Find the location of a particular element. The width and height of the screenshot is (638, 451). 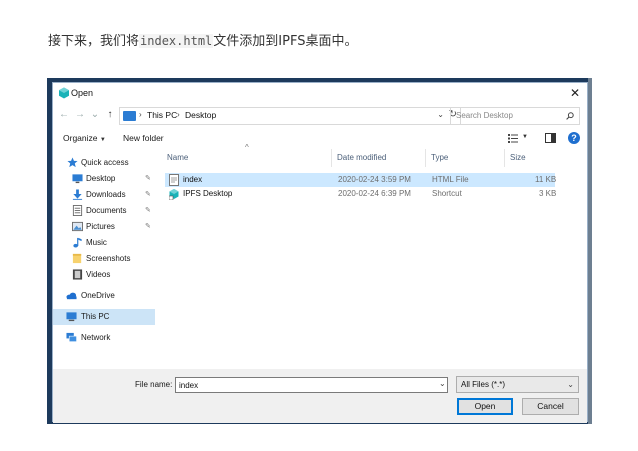

column-header-name: Name is located at coordinates (177, 157).